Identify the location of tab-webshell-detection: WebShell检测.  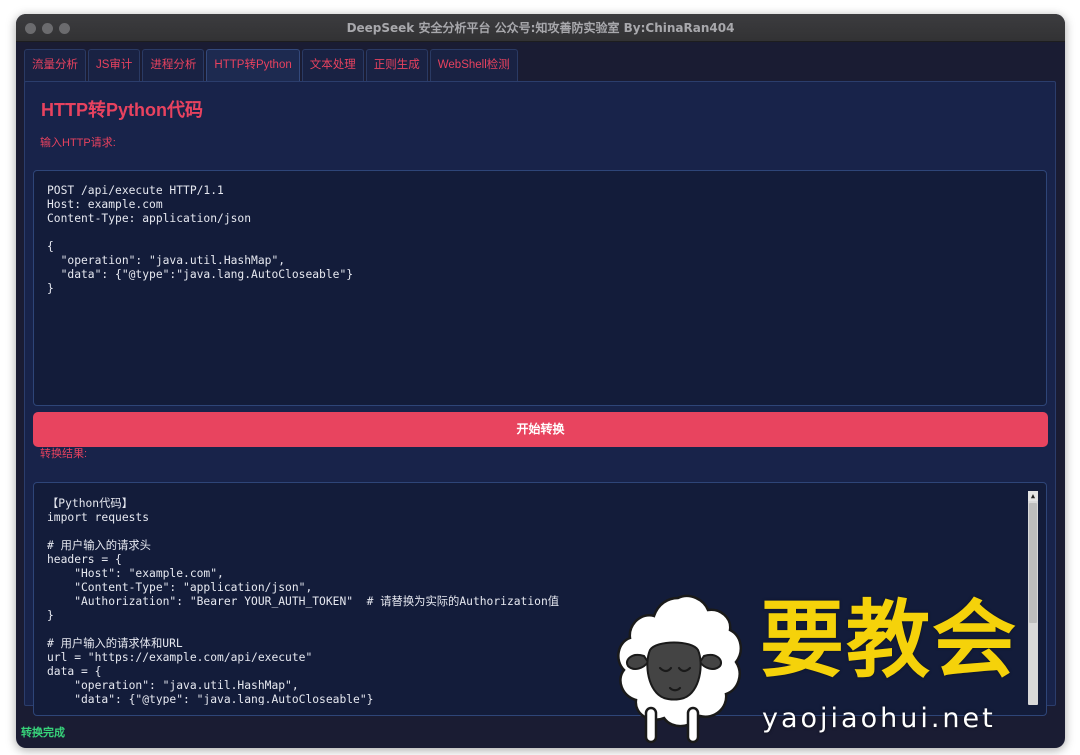
(473, 65).